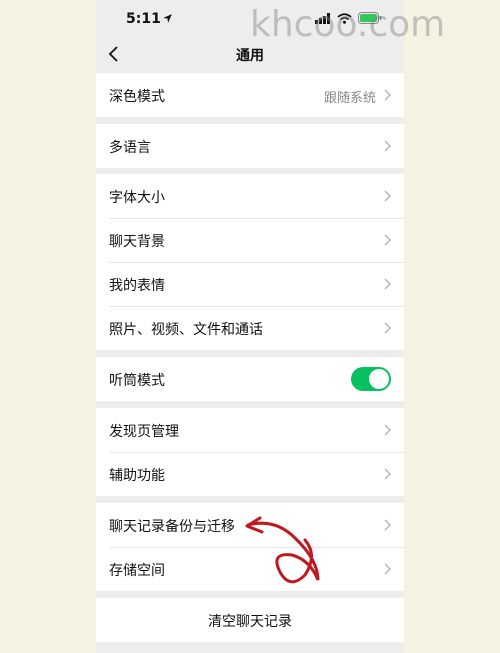 This screenshot has height=653, width=500. I want to click on row-discover-management: 发现页管理, so click(250, 430).